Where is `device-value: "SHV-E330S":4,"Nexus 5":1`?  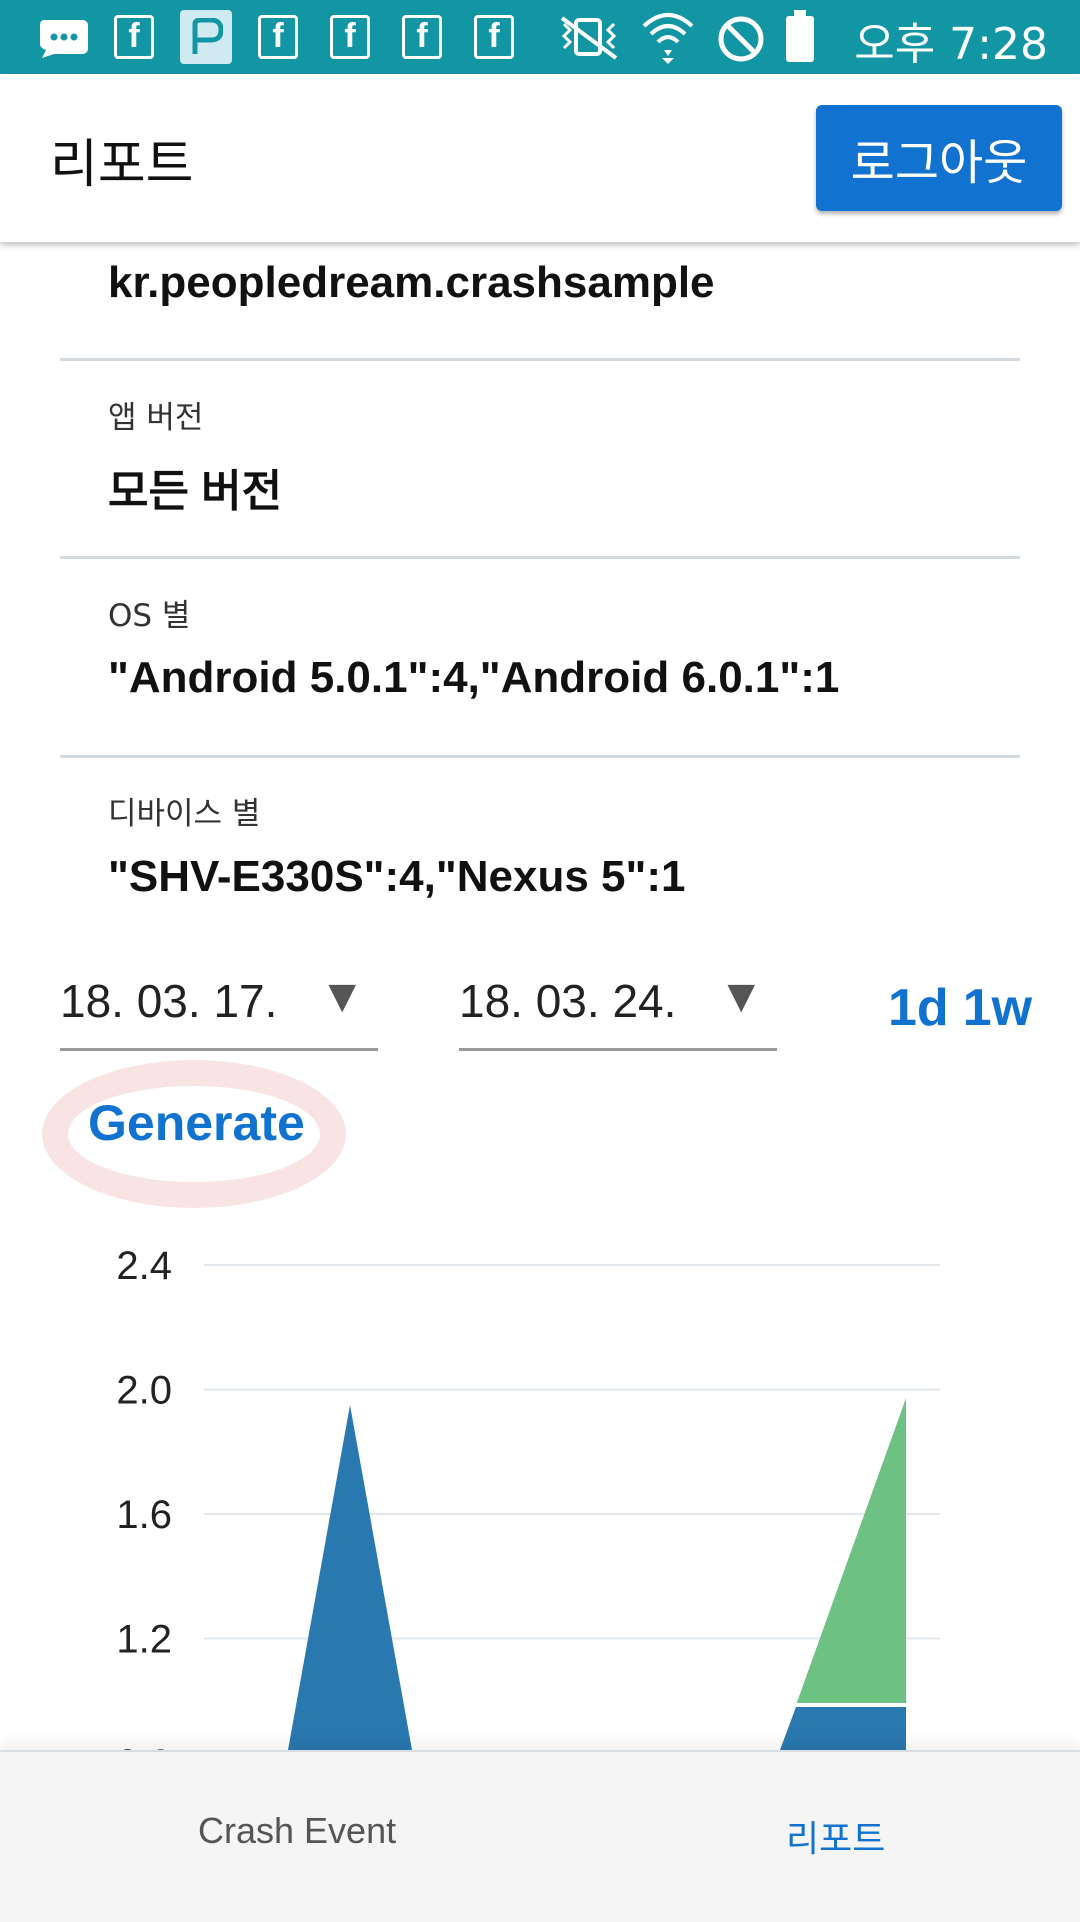
device-value: "SHV-E330S":4,"Nexus 5":1 is located at coordinates (397, 876).